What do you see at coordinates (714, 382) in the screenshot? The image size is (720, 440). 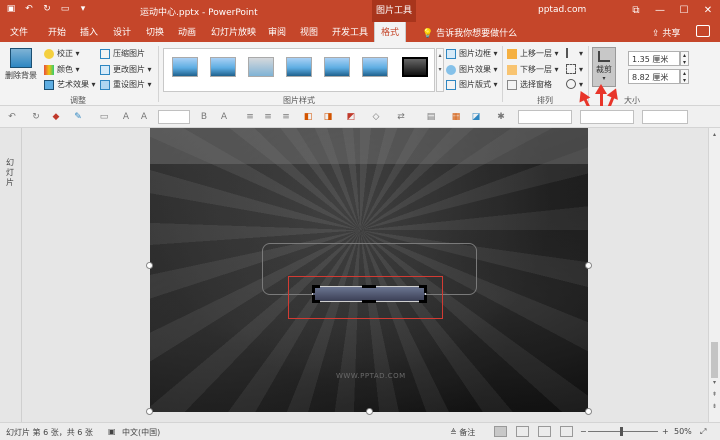 I see `scroll-down-icon: ▾` at bounding box center [714, 382].